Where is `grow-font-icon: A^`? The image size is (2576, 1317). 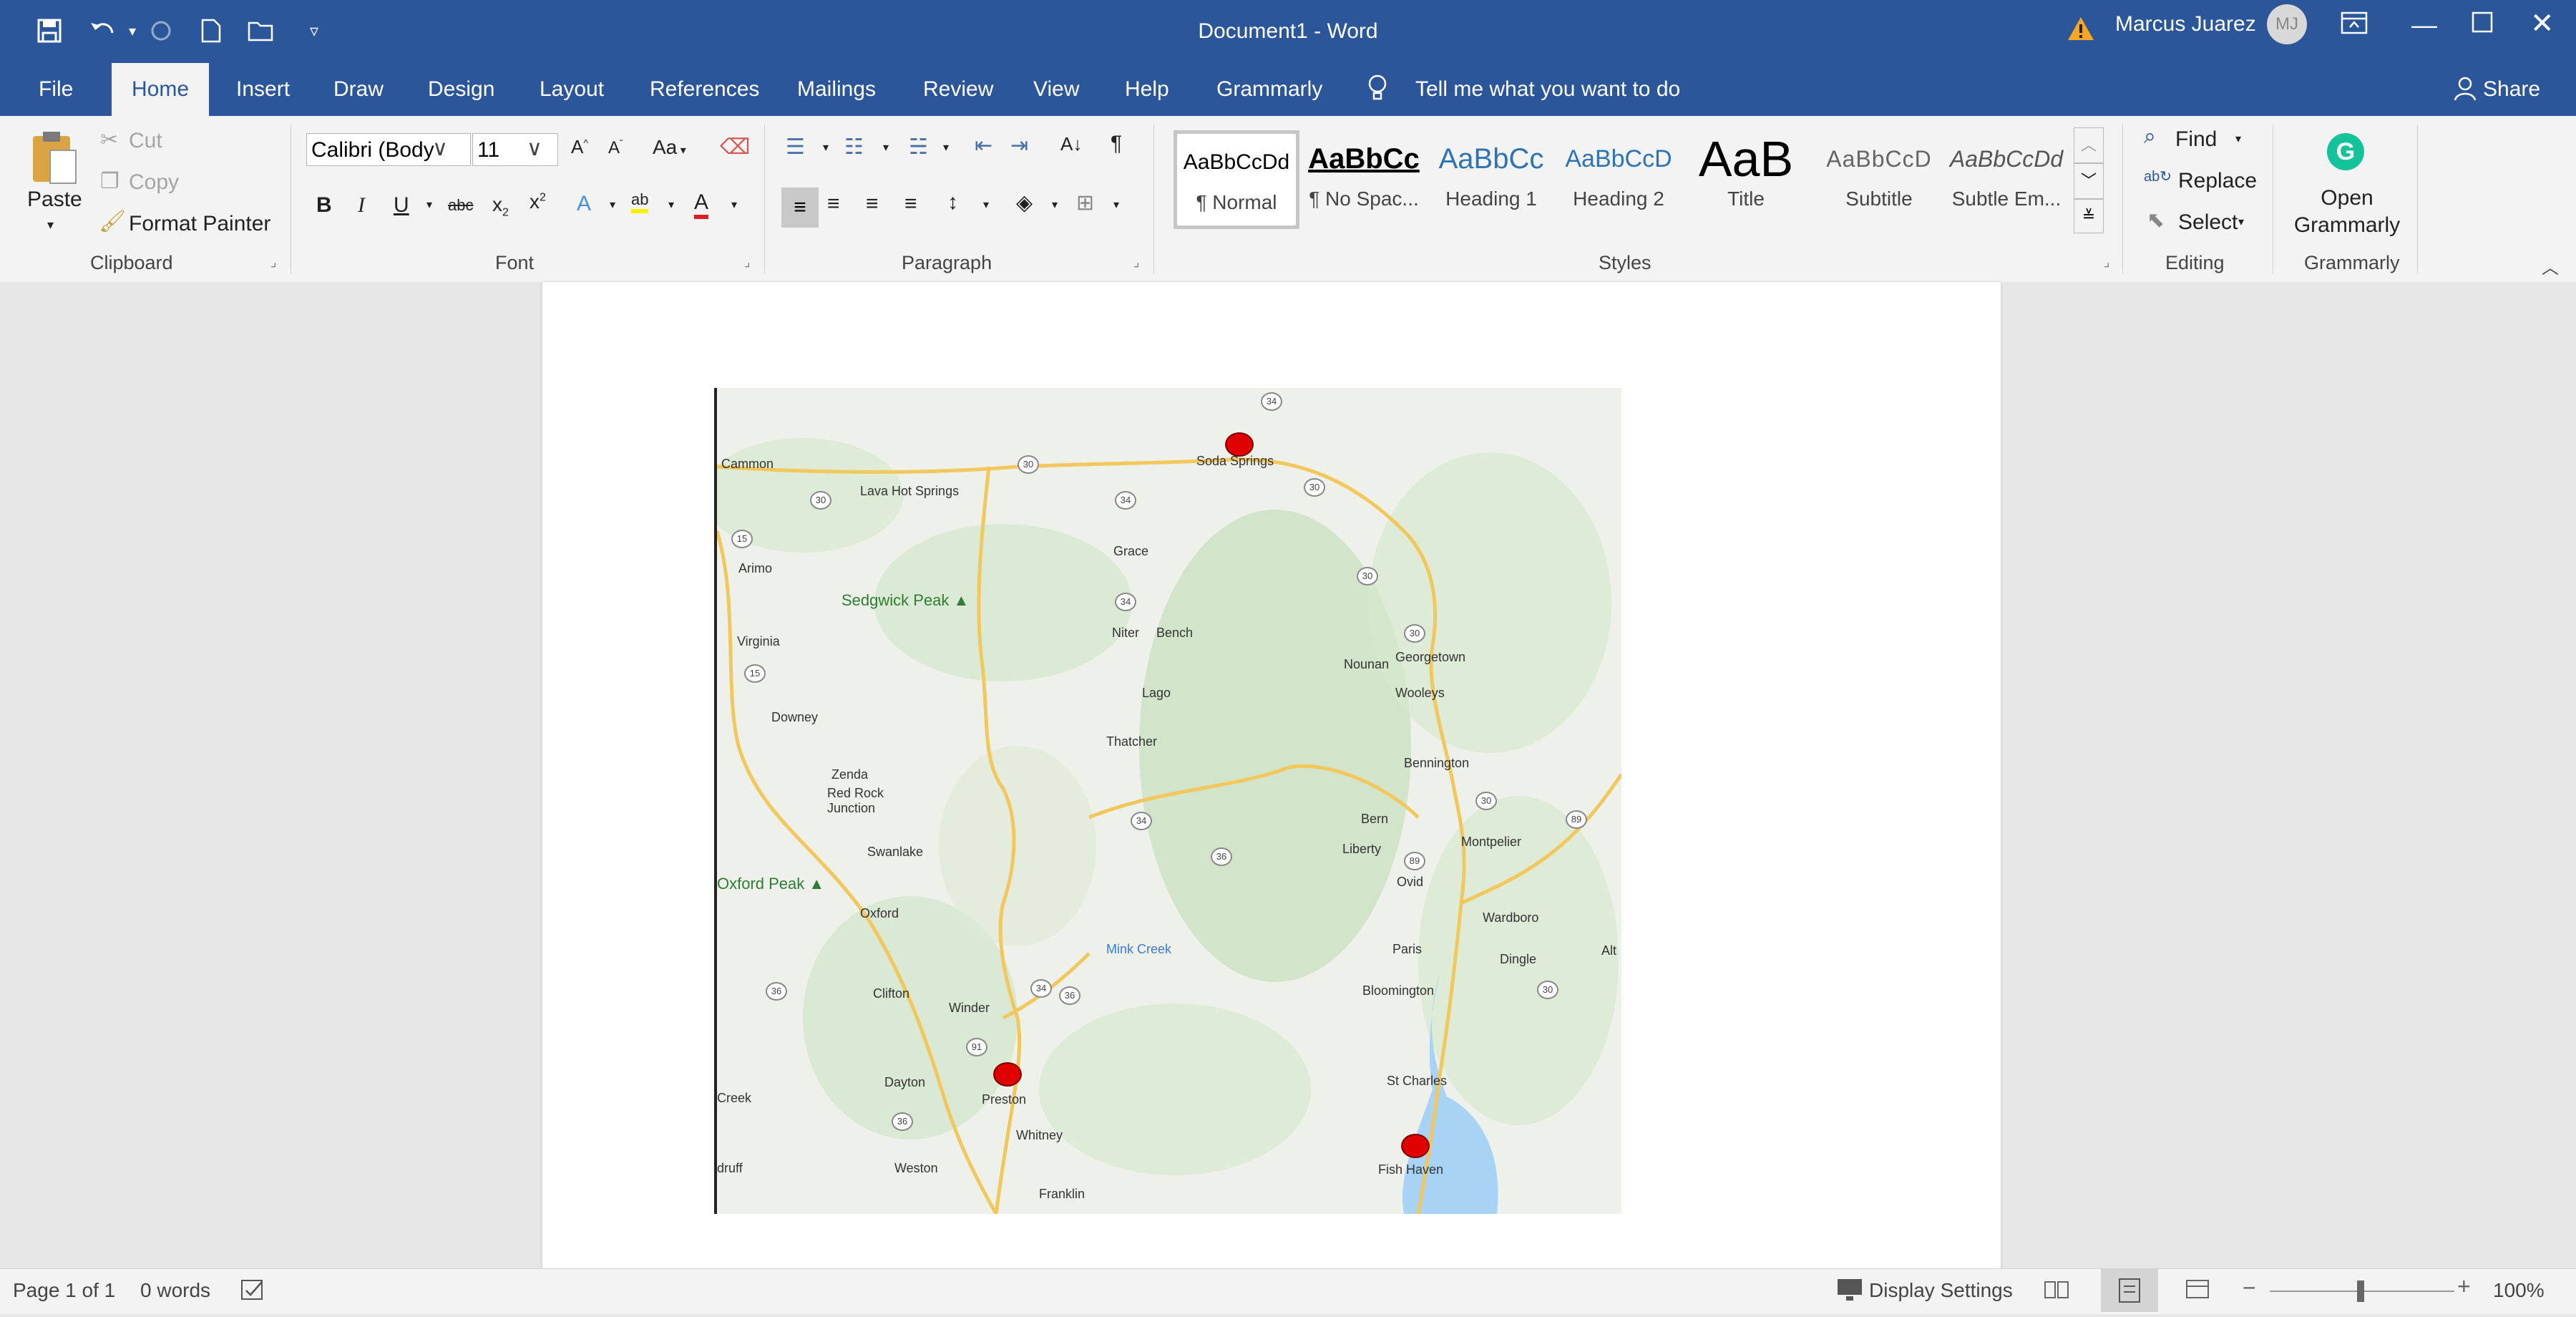 grow-font-icon: A^ is located at coordinates (579, 147).